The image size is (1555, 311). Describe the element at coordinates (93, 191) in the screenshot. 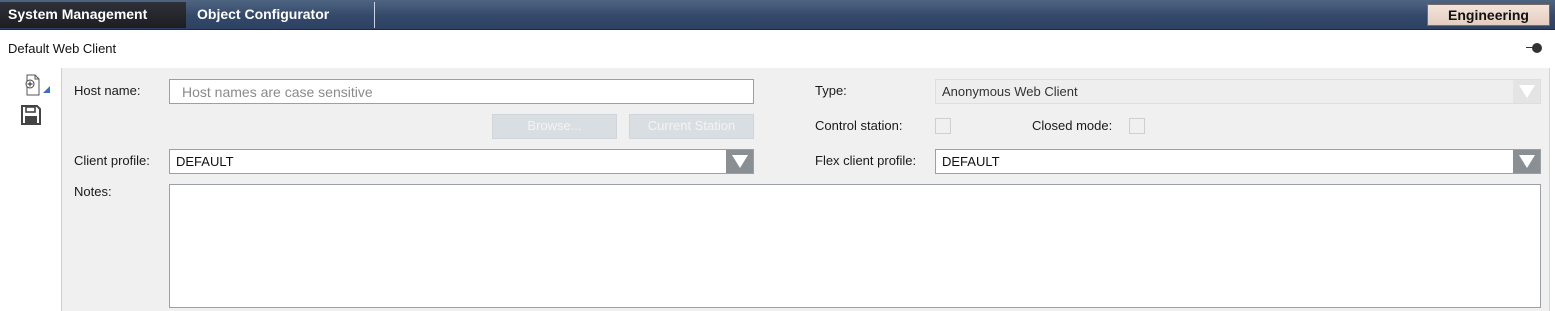

I see `notes-label: Notes:` at that location.